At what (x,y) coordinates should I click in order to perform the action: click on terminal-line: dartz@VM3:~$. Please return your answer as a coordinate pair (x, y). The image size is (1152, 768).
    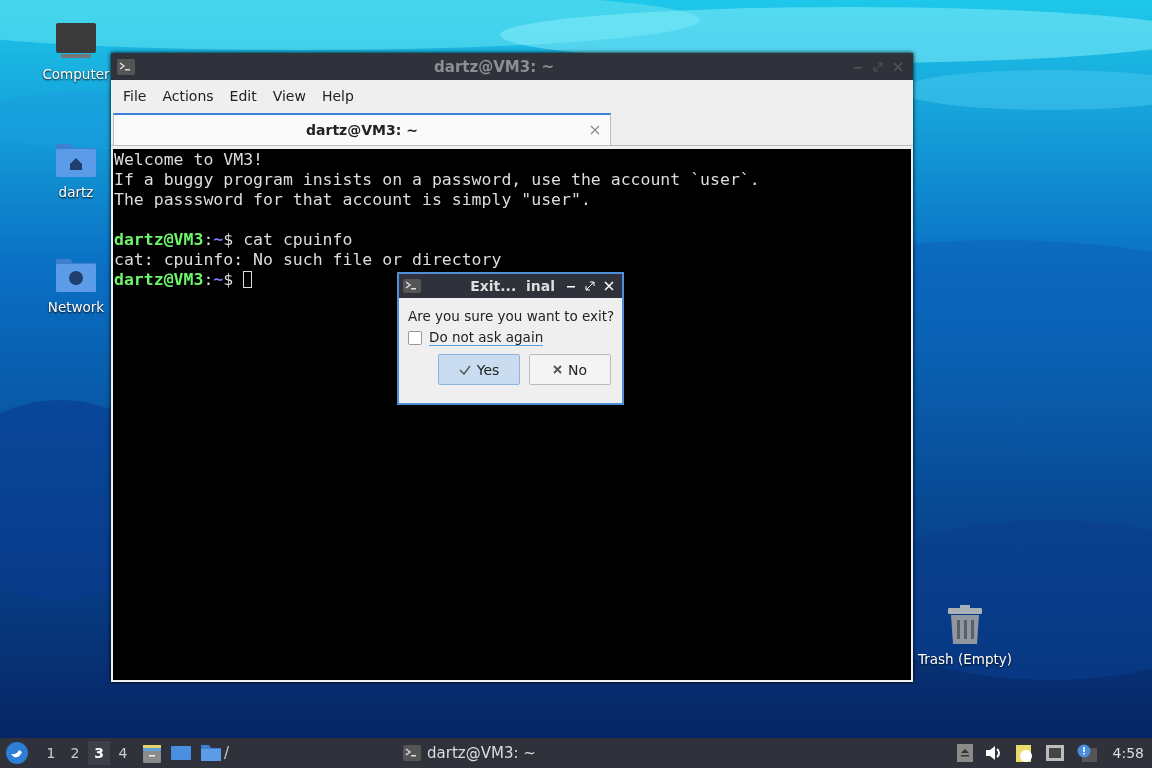
    Looking at the image, I should click on (174, 279).